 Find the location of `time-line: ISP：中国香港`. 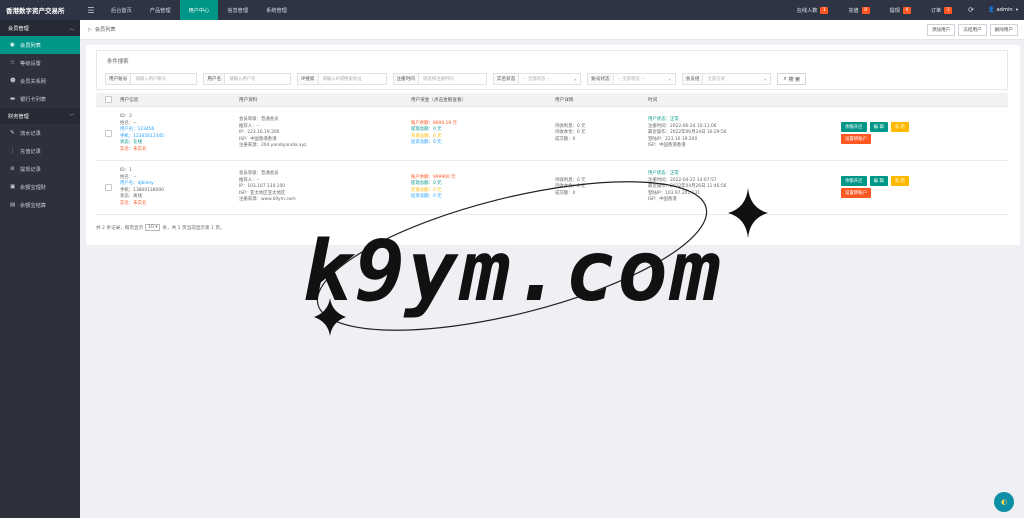

time-line: ISP：中国香港 is located at coordinates (662, 200).